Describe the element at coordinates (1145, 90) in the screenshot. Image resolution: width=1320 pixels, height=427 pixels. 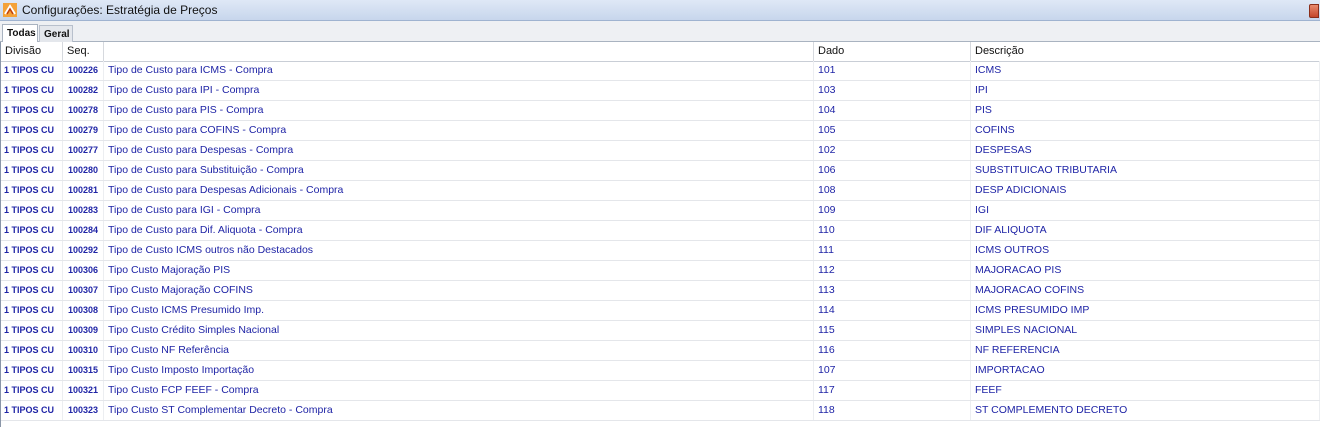
I see `cell-descricao2: IPI` at that location.